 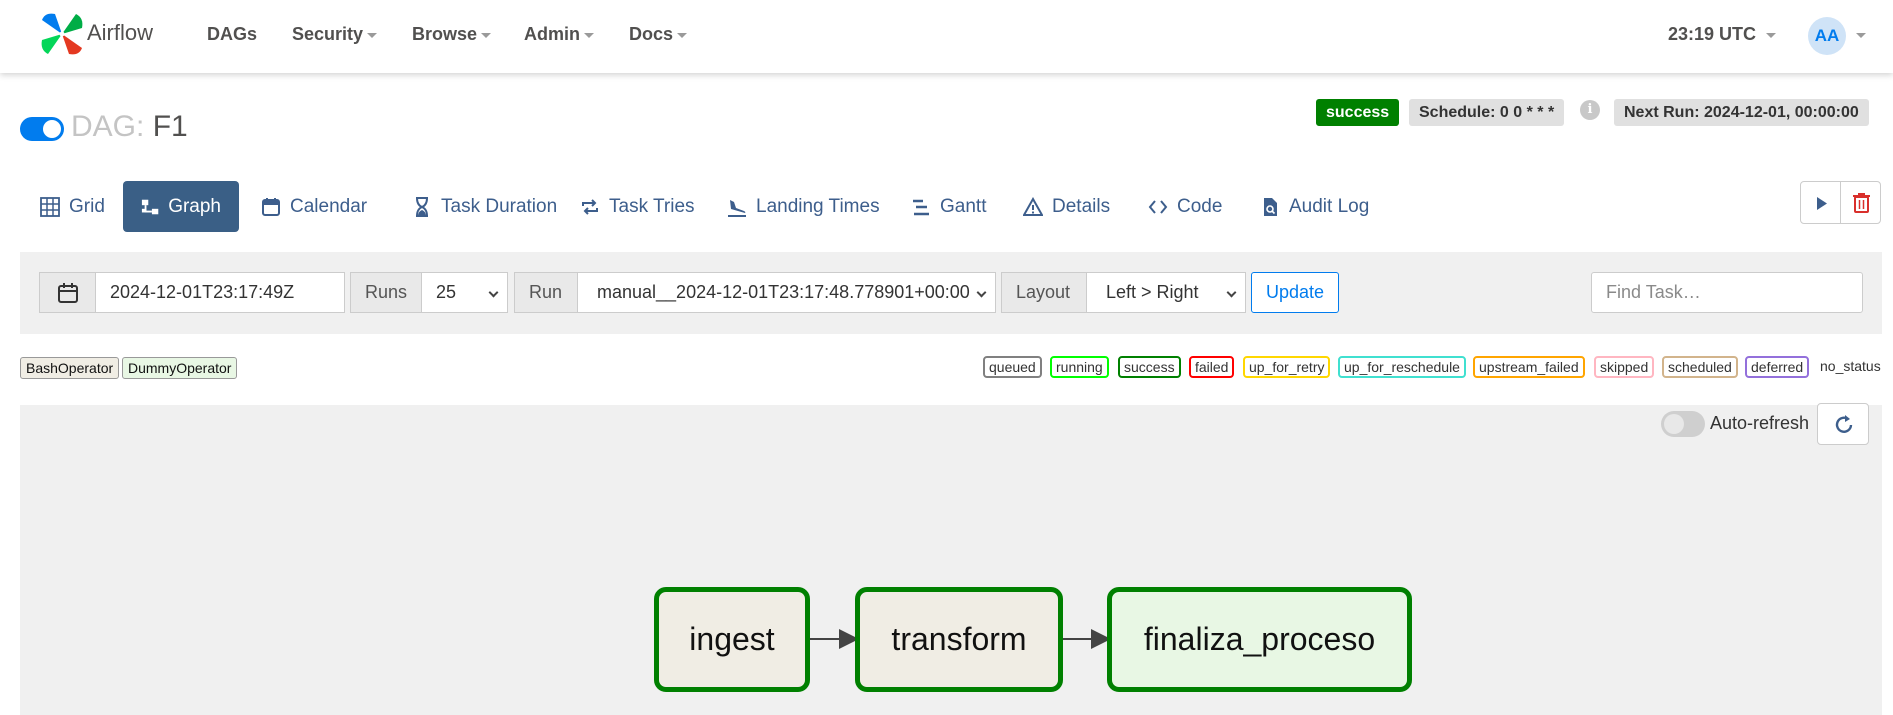 I want to click on task-node-label: ingest, so click(x=732, y=639).